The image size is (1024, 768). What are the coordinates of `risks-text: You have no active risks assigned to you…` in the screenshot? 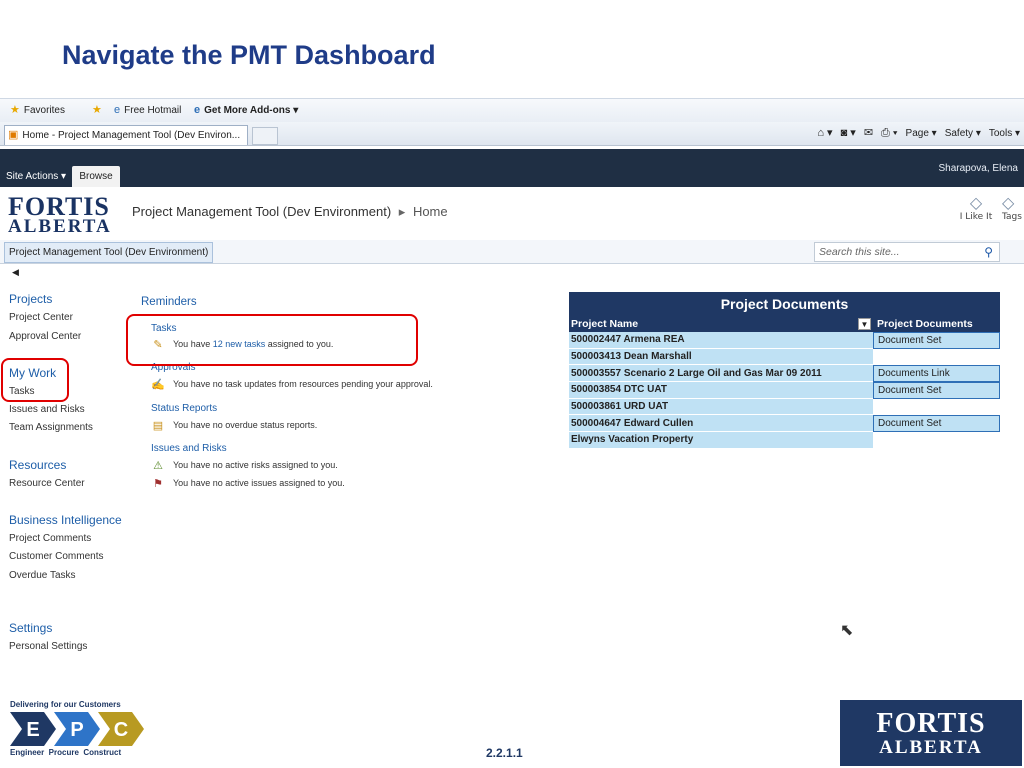 It's located at (255, 465).